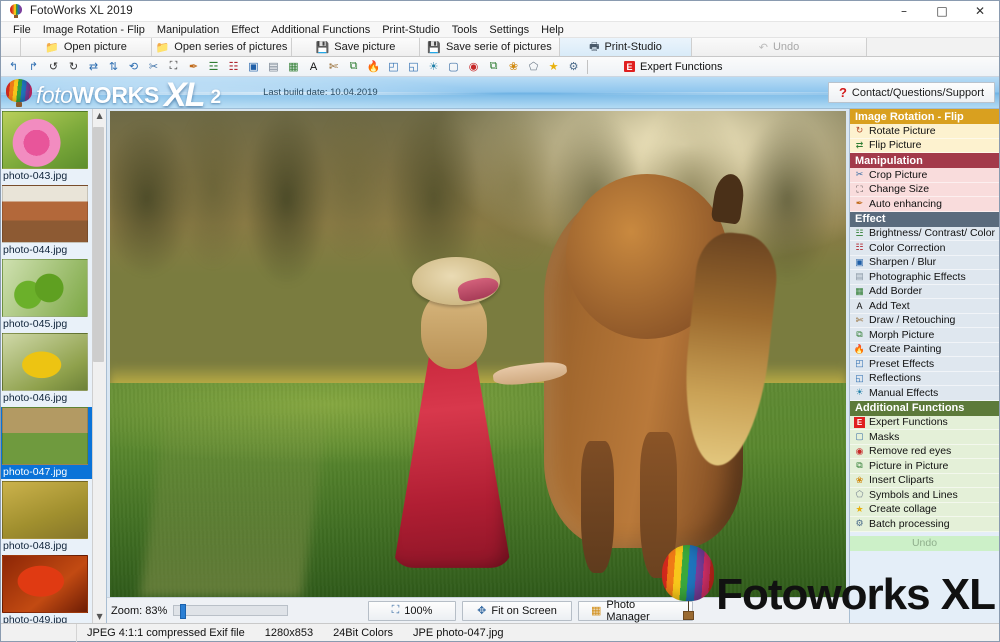  Describe the element at coordinates (924, 524) in the screenshot. I see `sidebar-item-batch-processing: ⚙ Batch processing` at that location.